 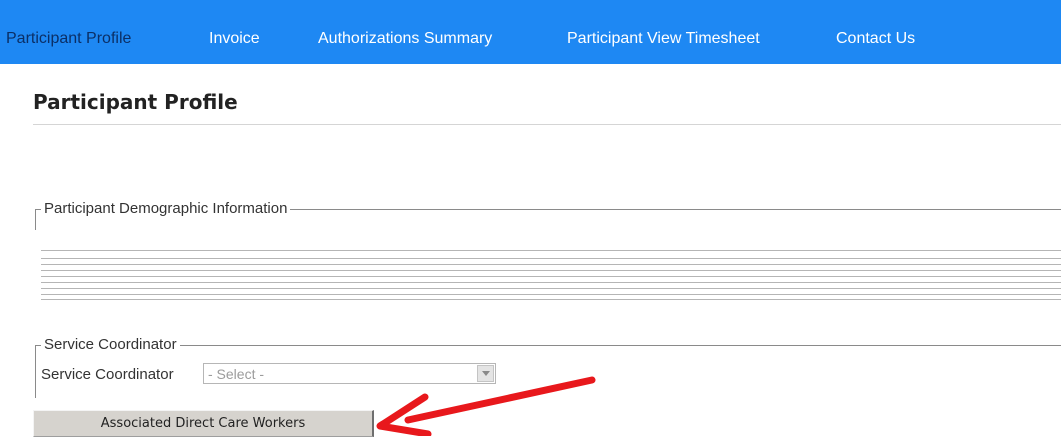 What do you see at coordinates (547, 124) in the screenshot?
I see `title-divider` at bounding box center [547, 124].